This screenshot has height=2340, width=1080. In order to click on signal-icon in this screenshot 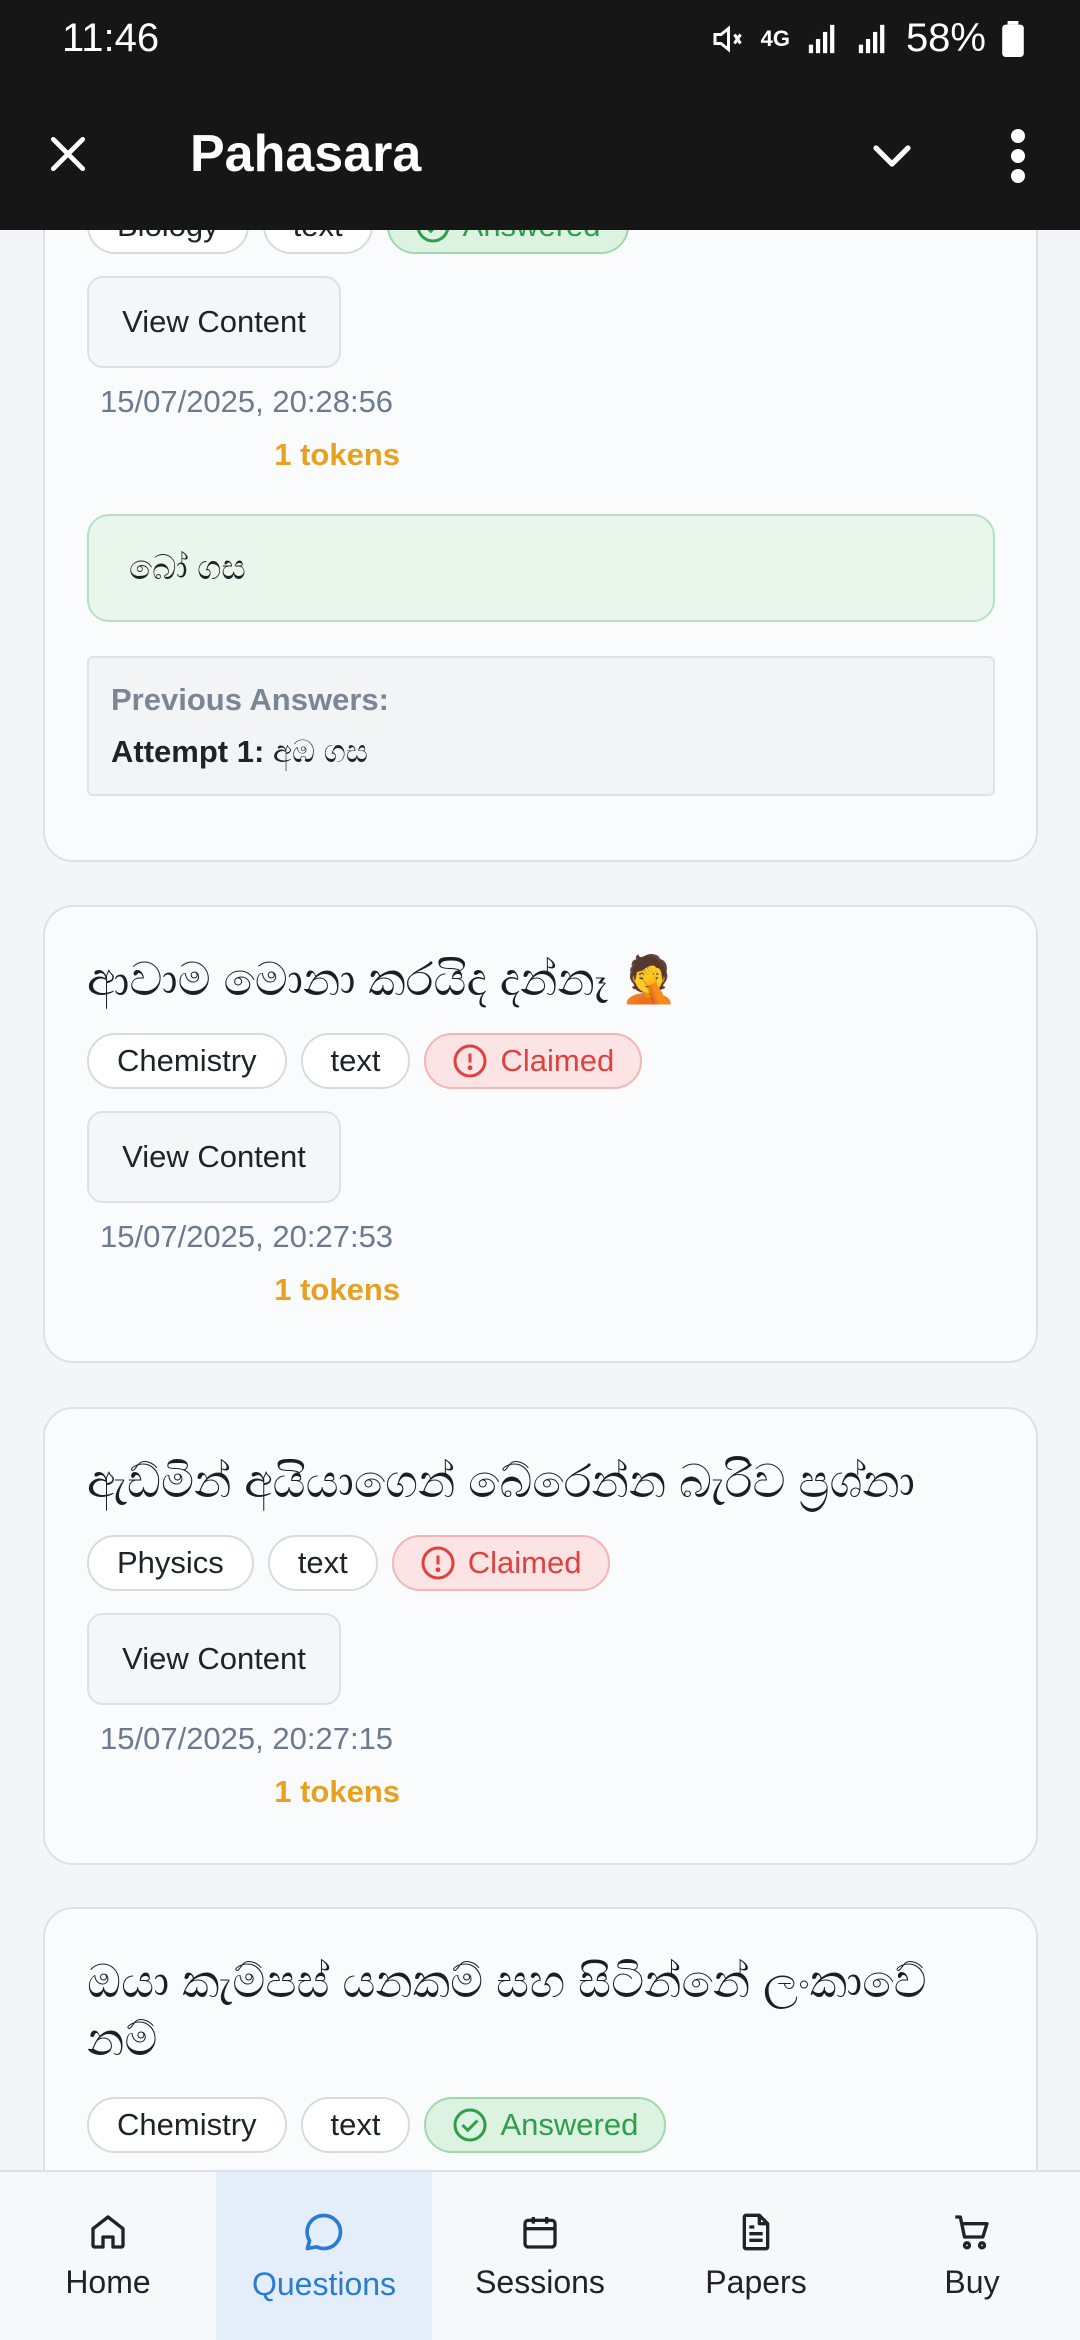, I will do `click(821, 38)`.